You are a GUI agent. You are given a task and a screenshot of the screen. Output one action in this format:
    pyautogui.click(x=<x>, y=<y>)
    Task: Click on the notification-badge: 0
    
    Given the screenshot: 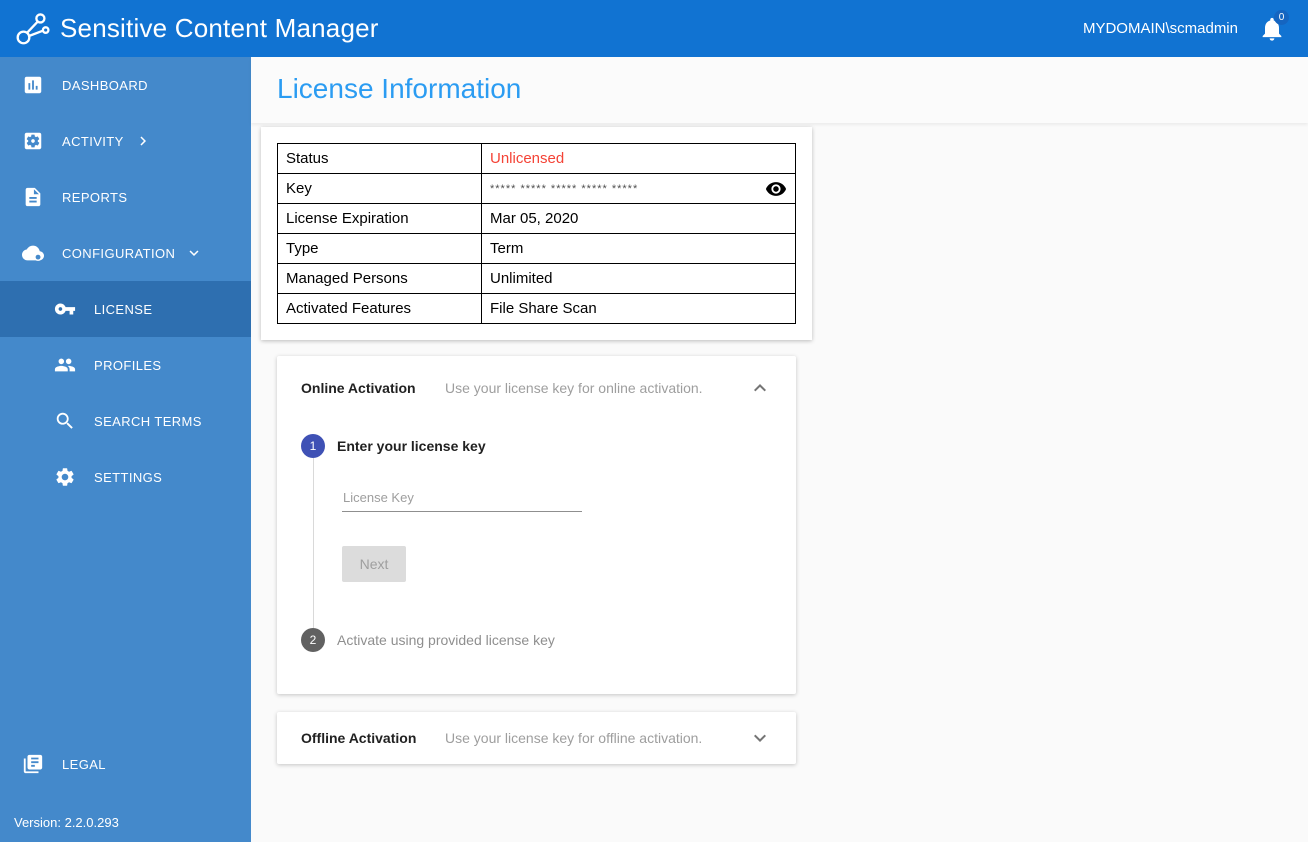 What is the action you would take?
    pyautogui.click(x=1281, y=17)
    